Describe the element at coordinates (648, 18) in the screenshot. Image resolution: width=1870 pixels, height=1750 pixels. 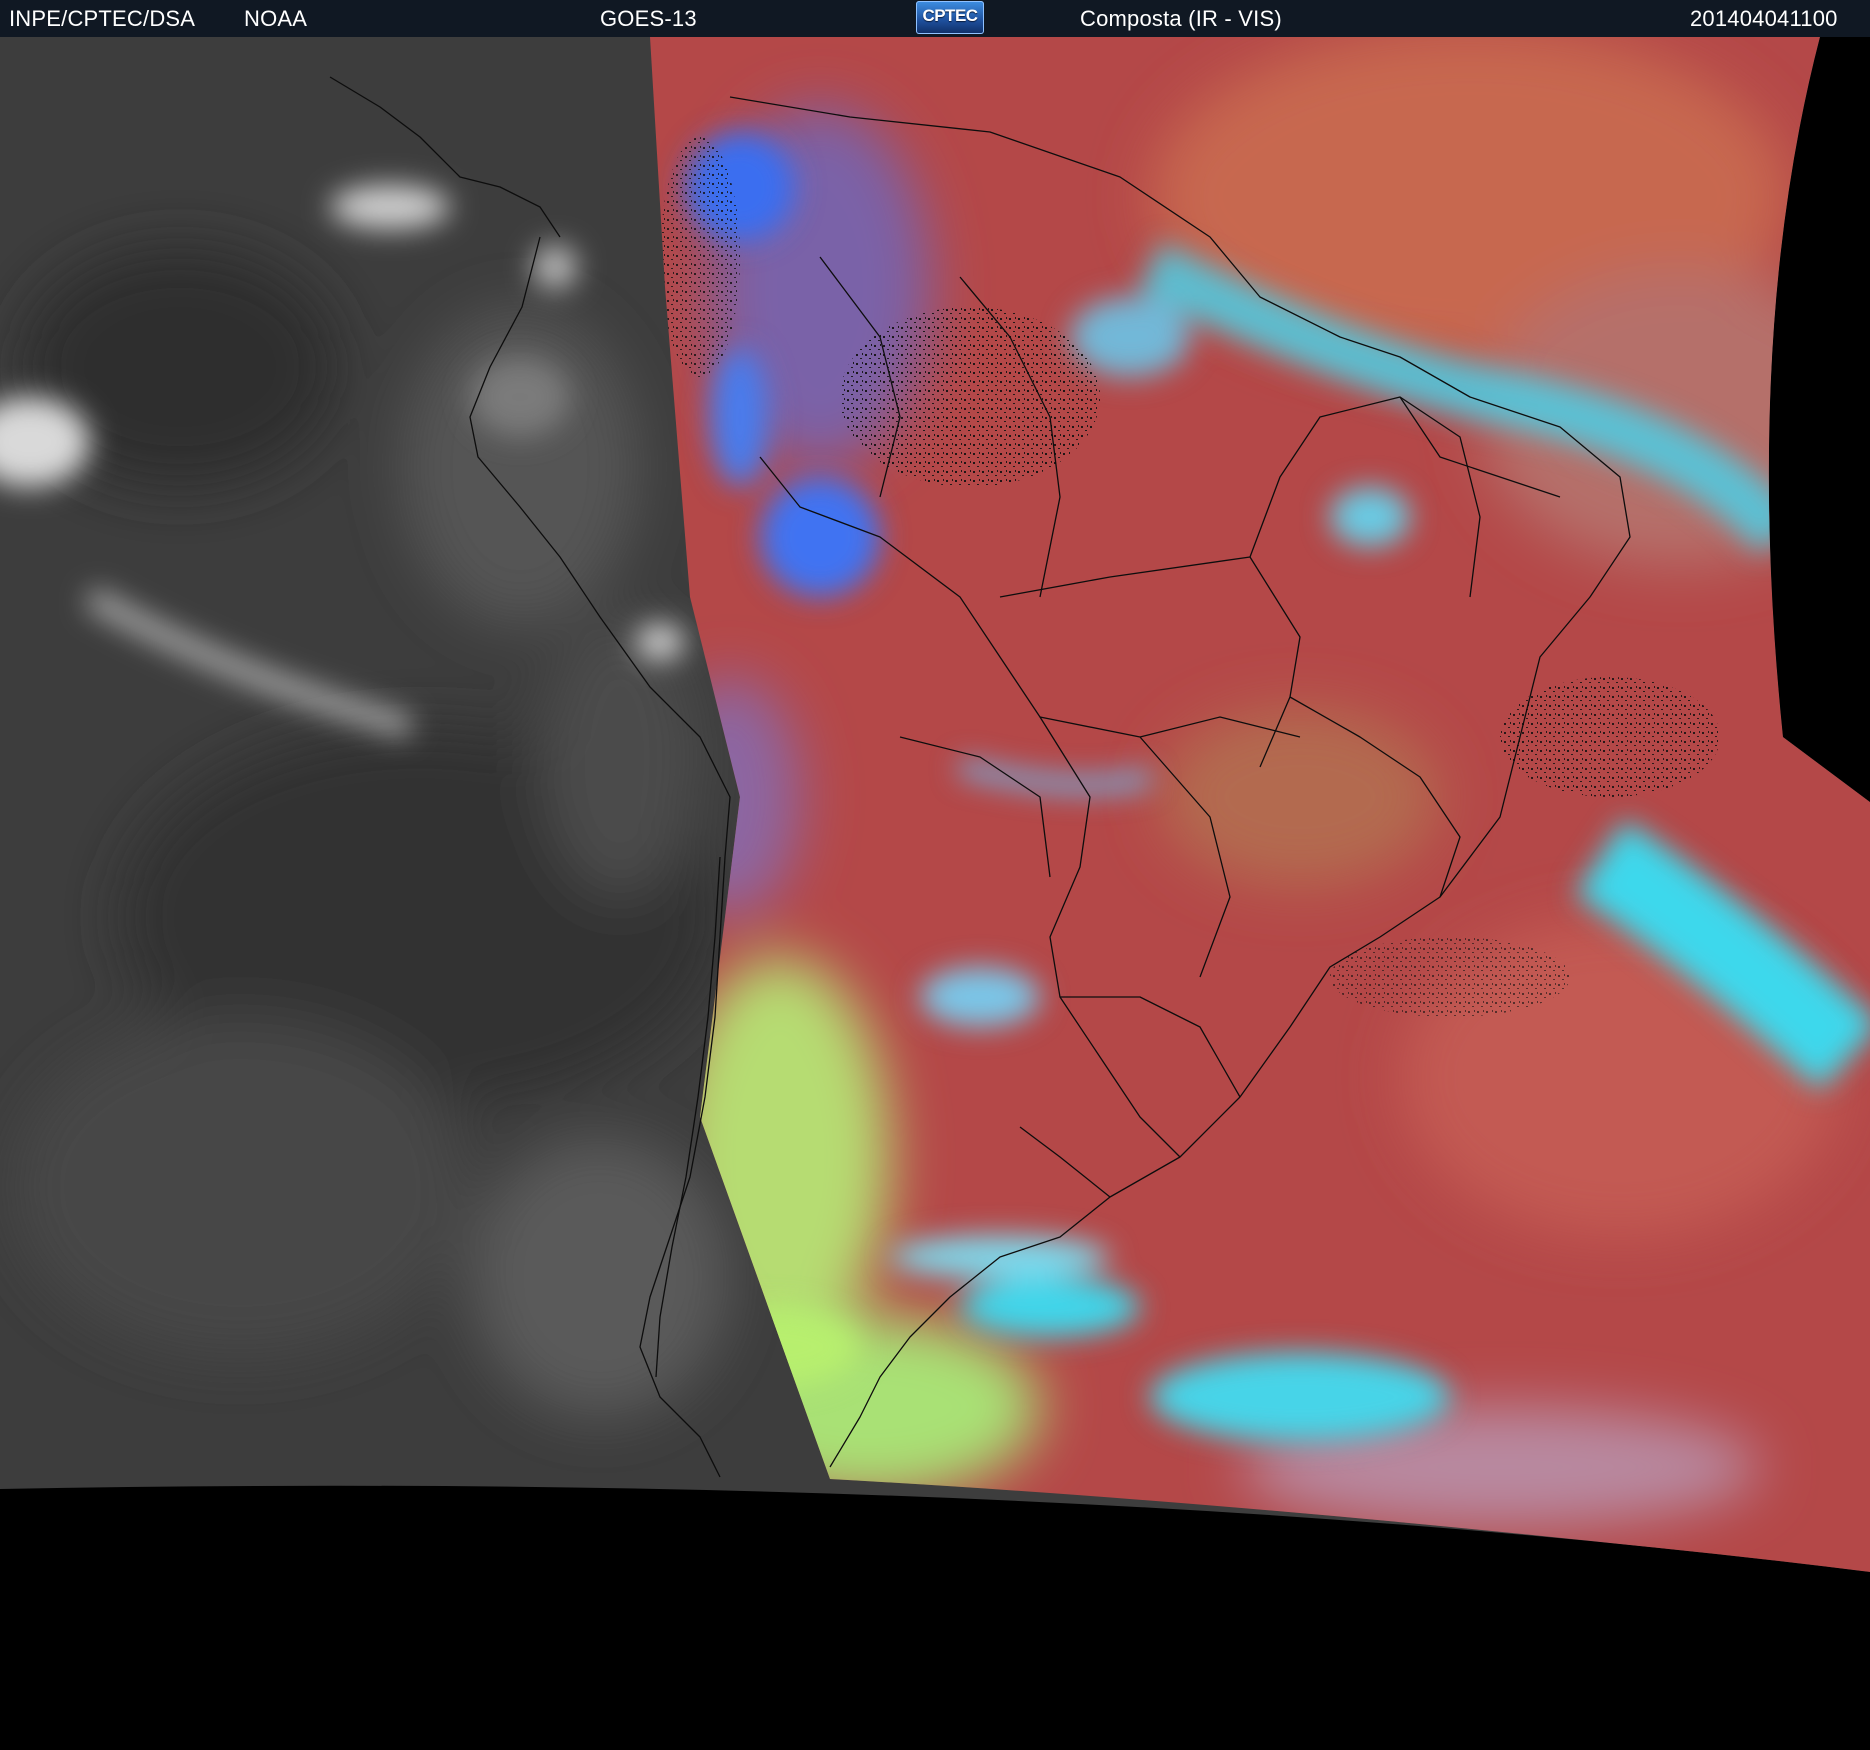
I see `satellite-label: GOES-13` at that location.